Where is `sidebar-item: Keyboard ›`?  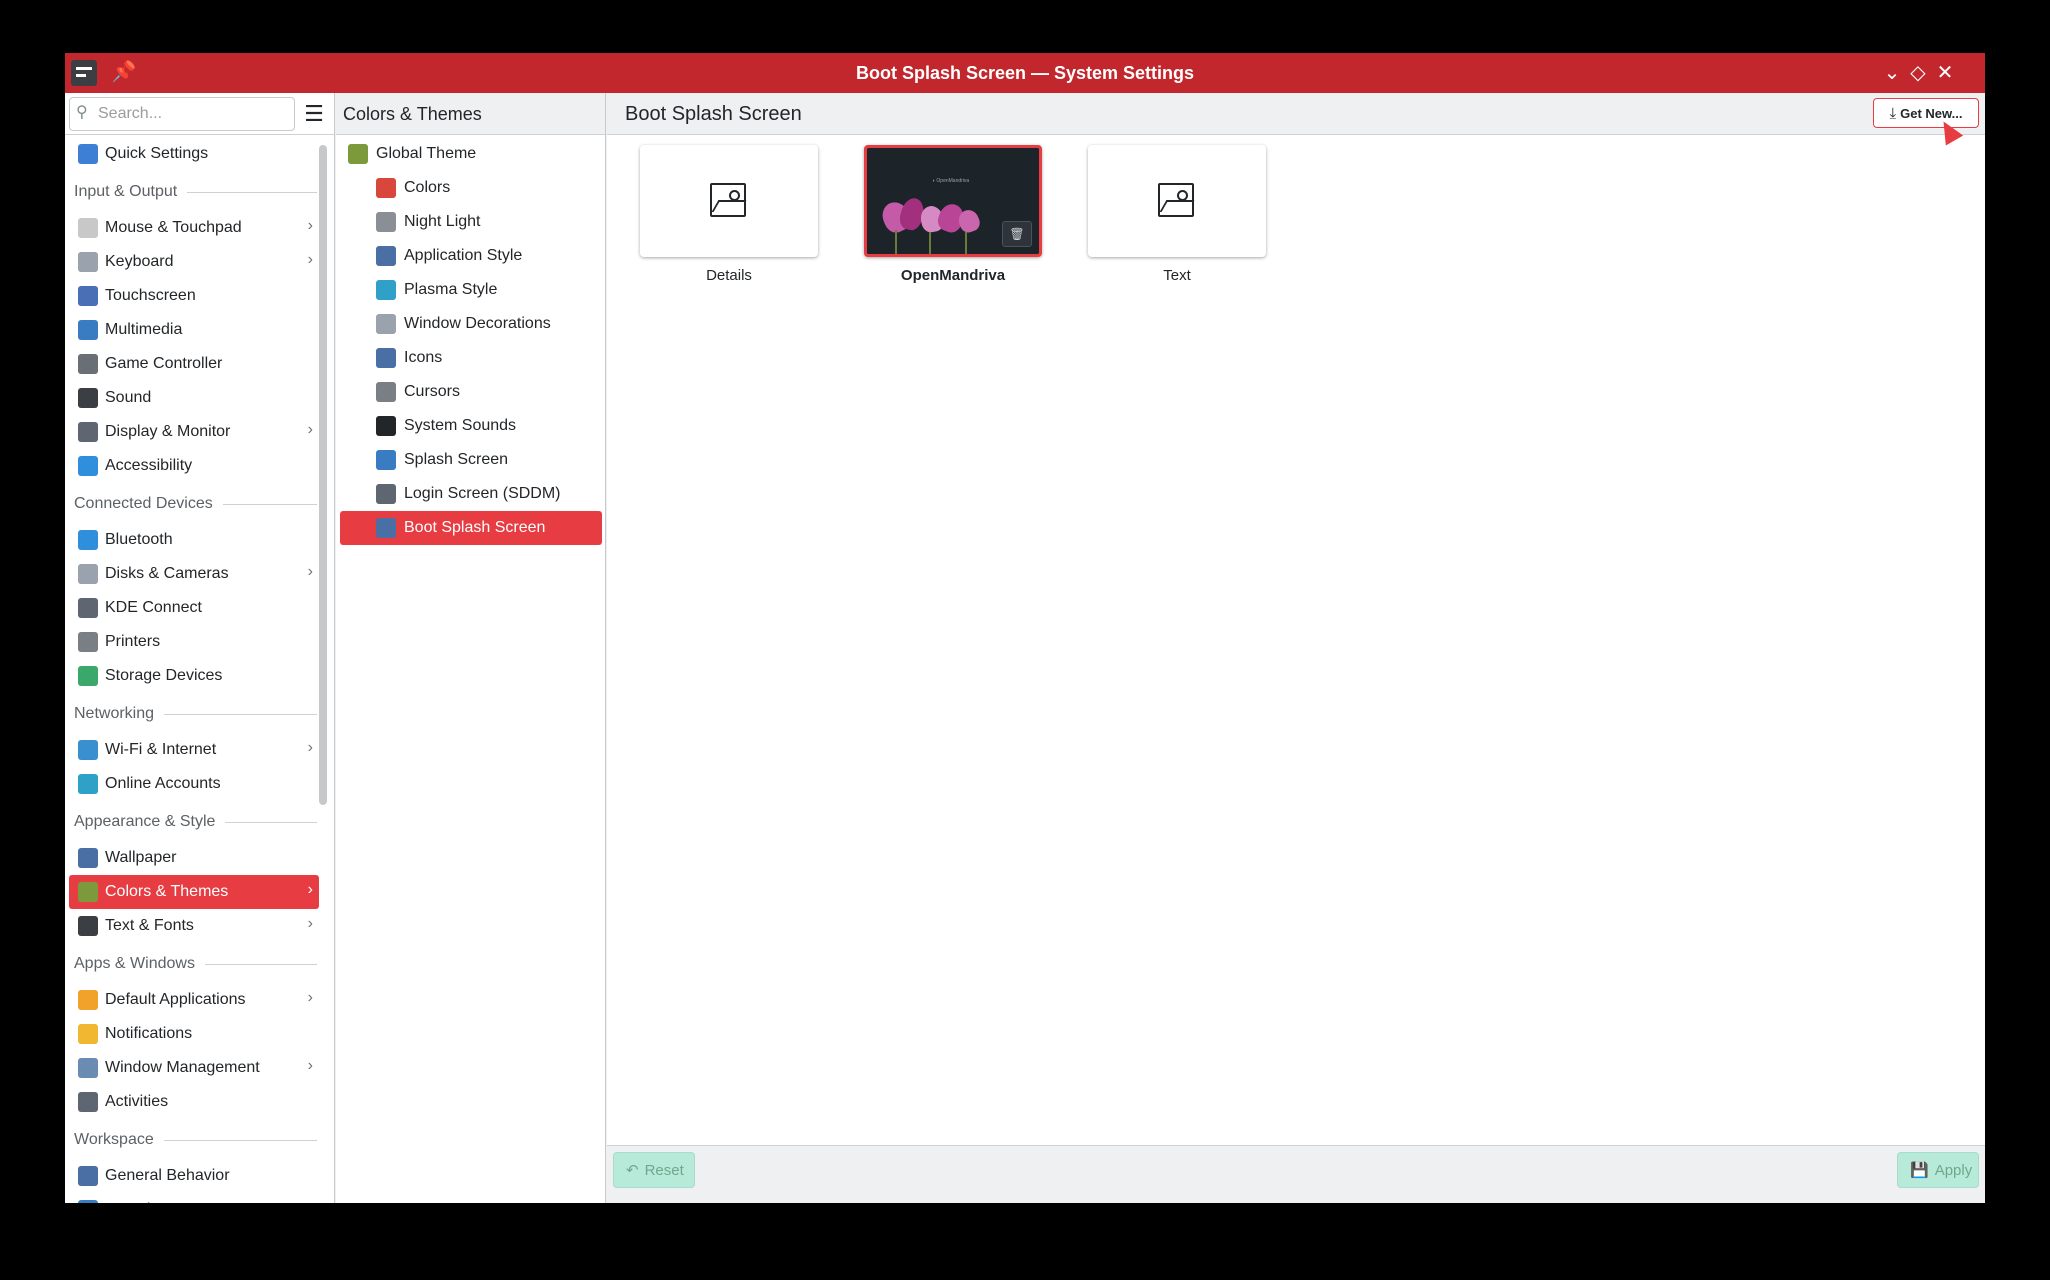
sidebar-item: Keyboard › is located at coordinates (194, 262).